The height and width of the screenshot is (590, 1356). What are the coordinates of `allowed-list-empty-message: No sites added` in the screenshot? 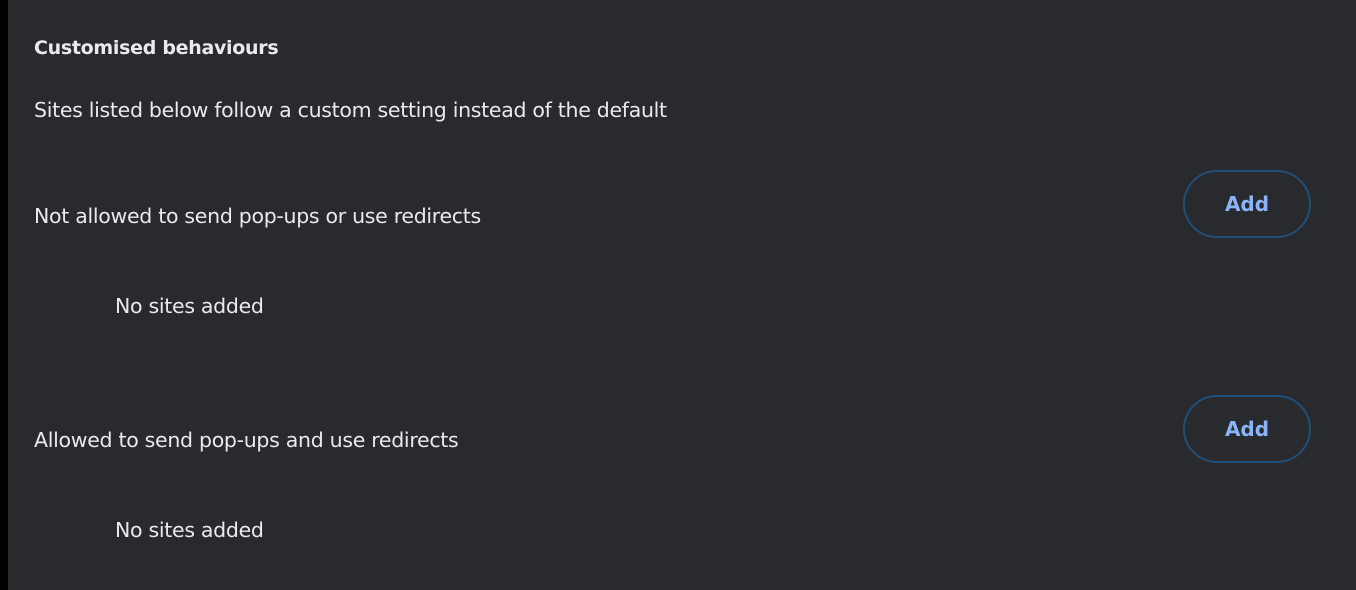 It's located at (189, 530).